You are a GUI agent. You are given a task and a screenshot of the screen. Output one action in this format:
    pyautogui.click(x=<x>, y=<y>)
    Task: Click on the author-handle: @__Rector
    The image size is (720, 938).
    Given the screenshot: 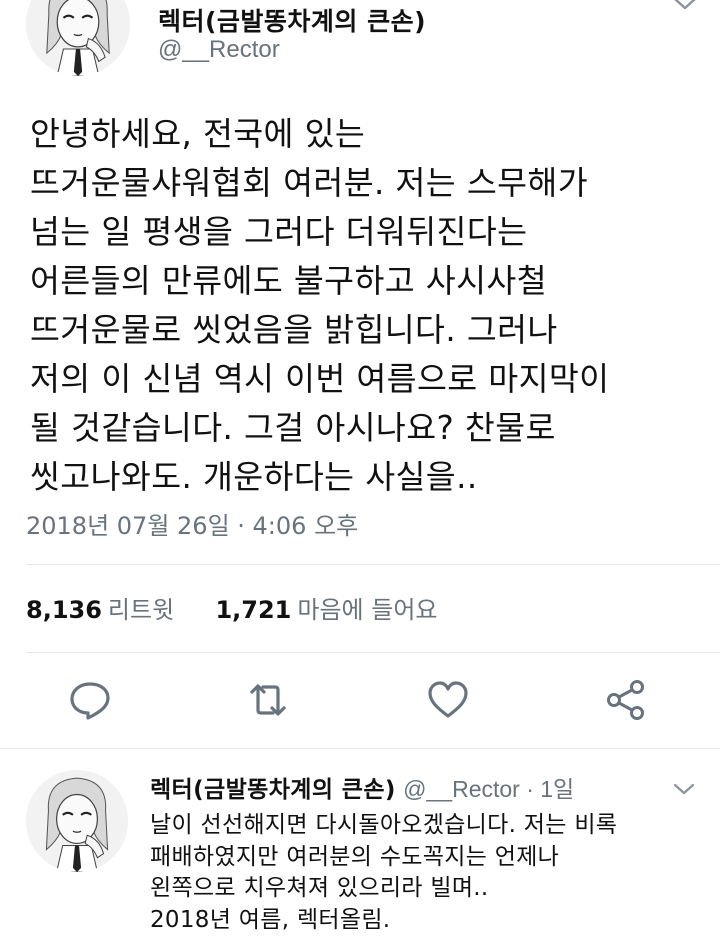 What is the action you would take?
    pyautogui.click(x=219, y=50)
    